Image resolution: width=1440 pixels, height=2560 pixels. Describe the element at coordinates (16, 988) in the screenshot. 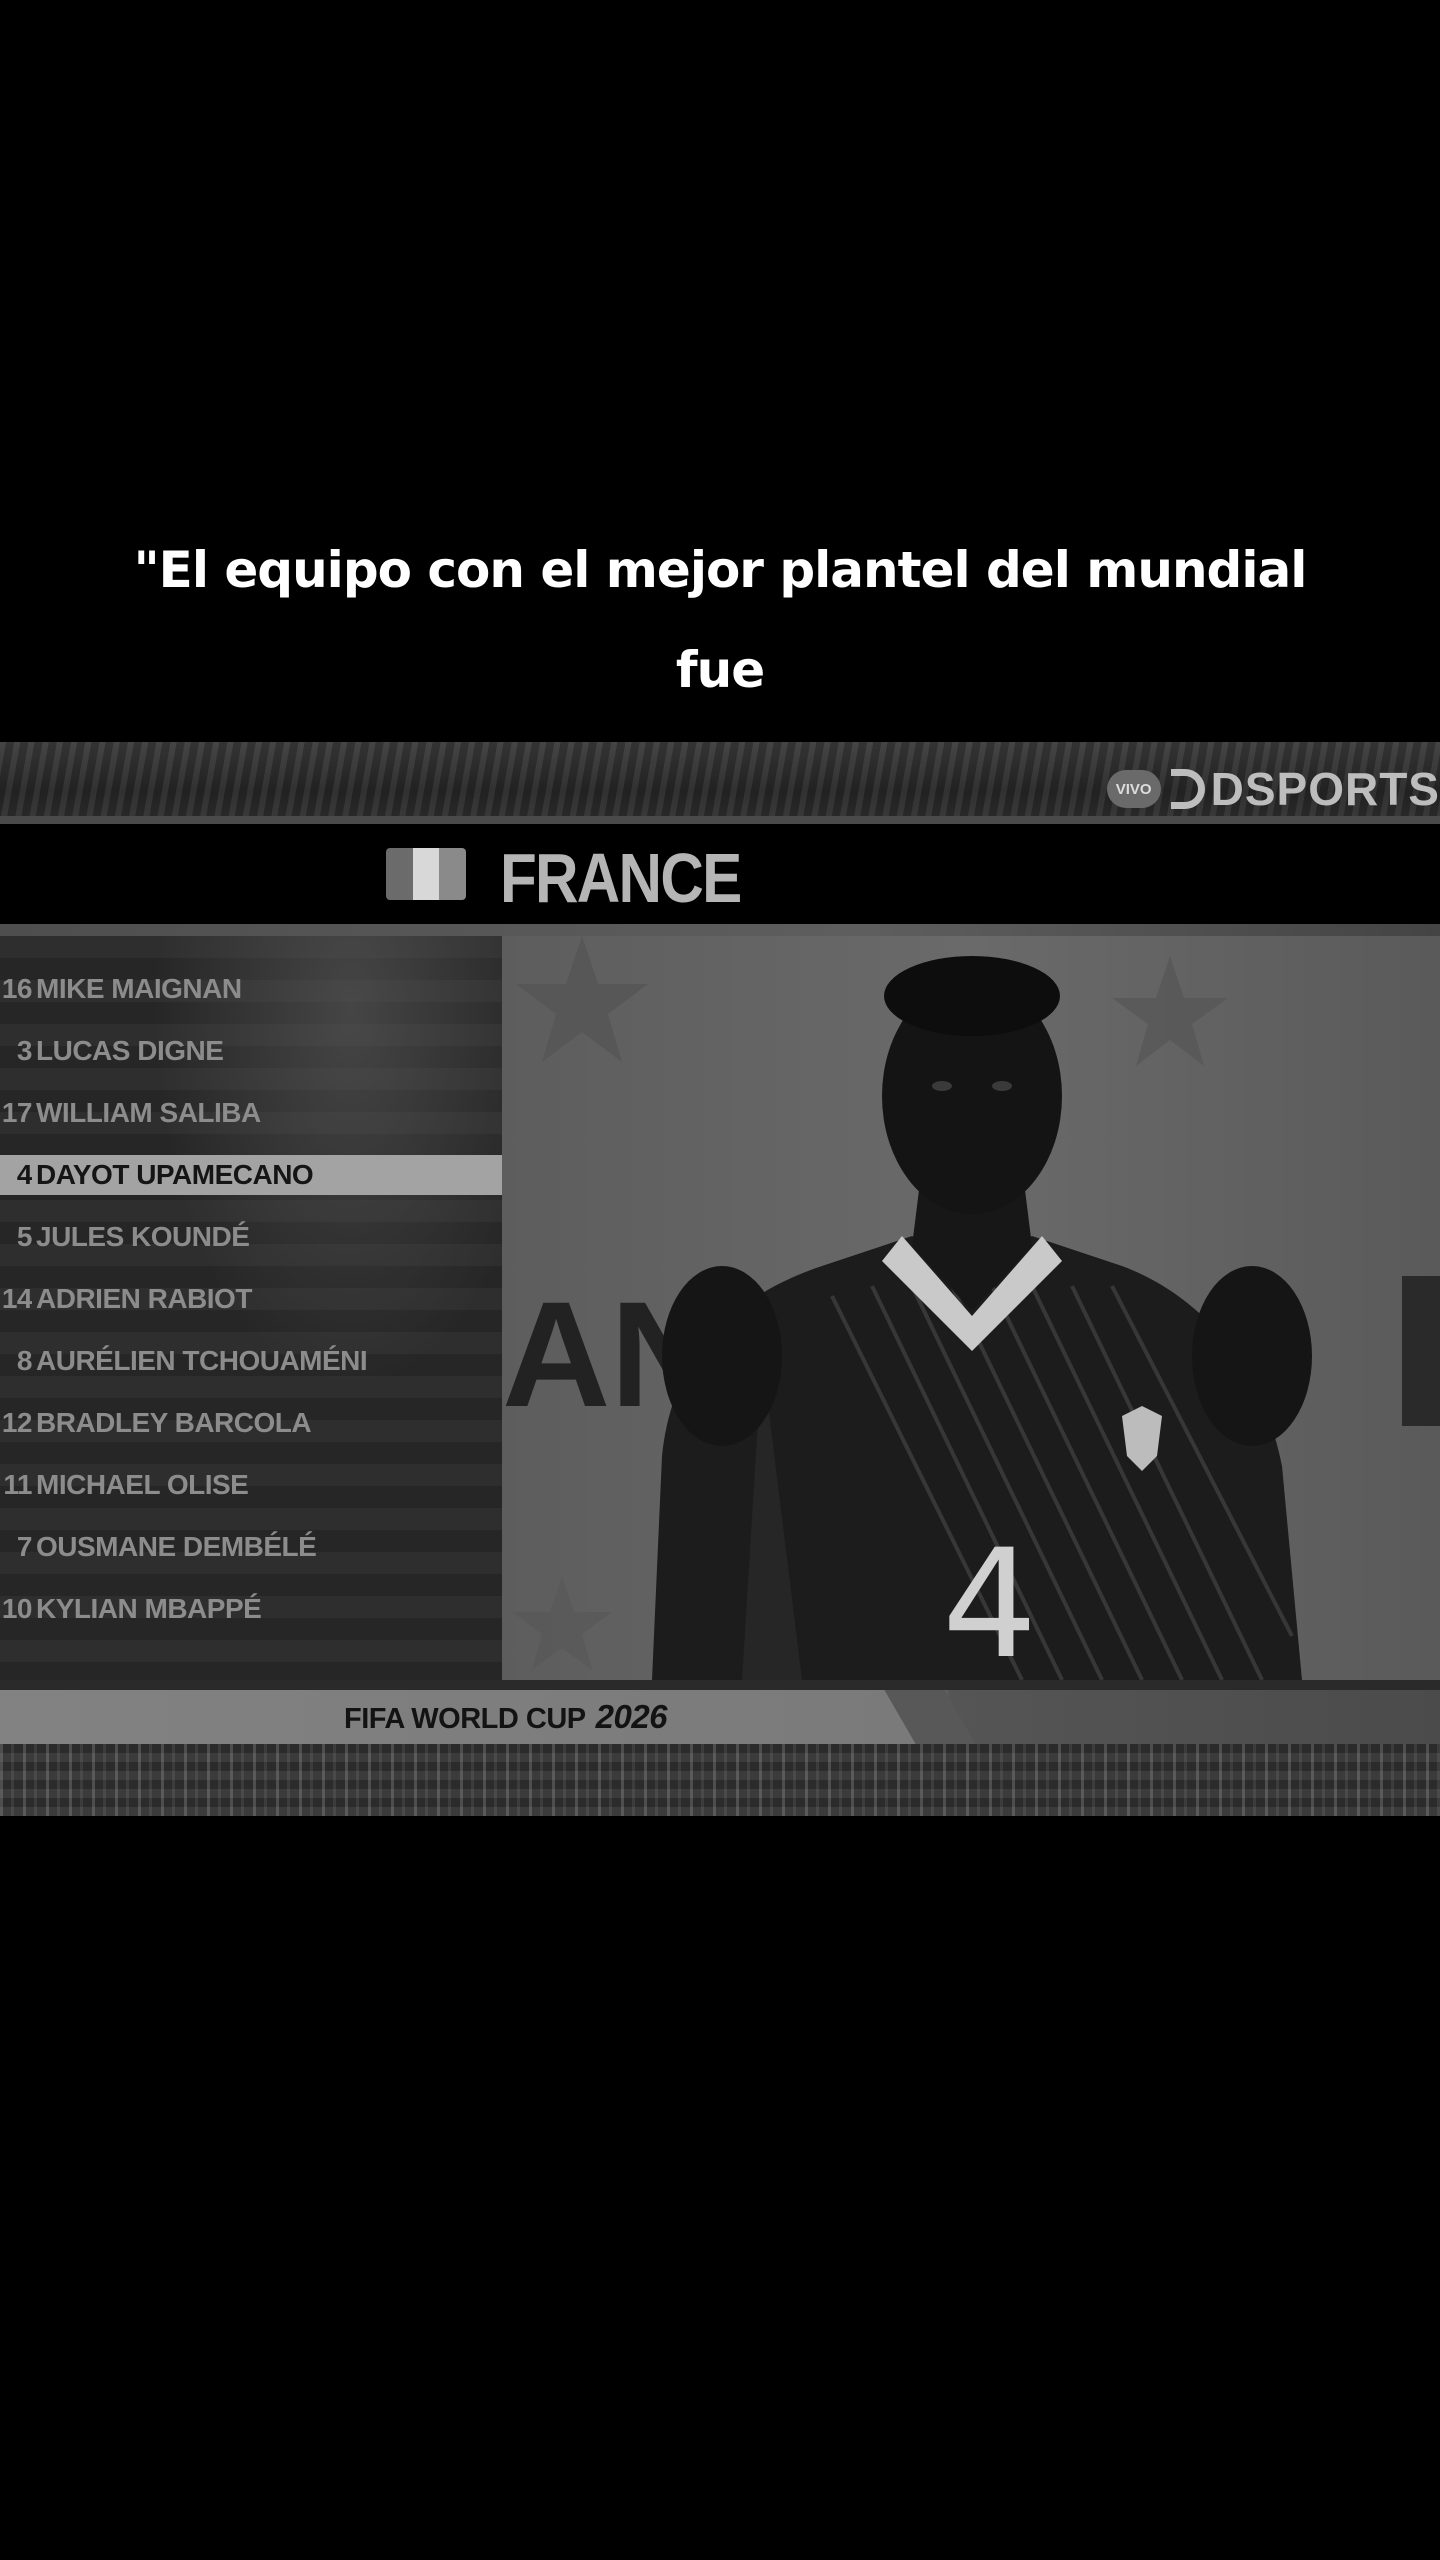

I see `player-number: 16` at that location.